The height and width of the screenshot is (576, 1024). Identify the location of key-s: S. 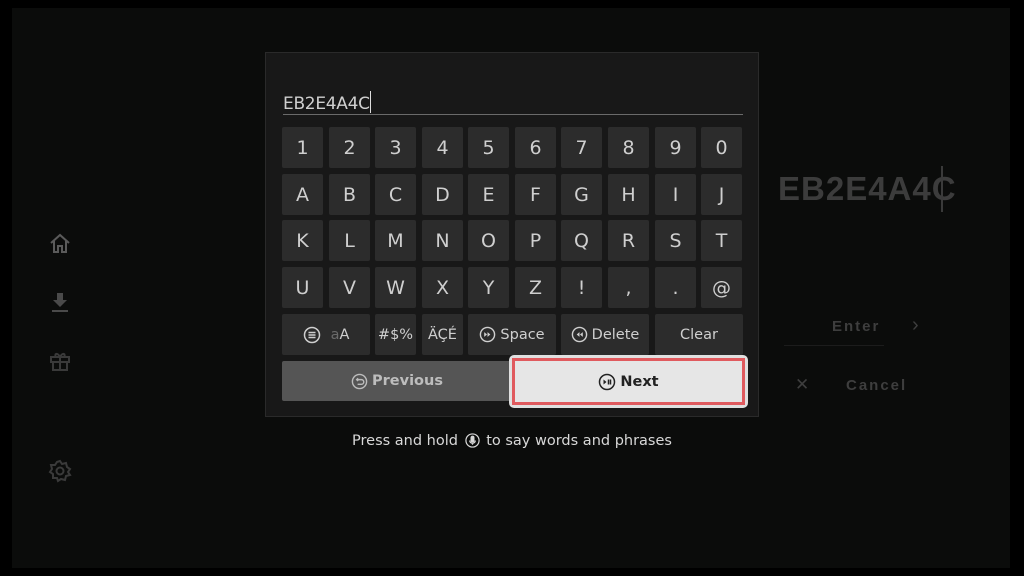
(675, 240).